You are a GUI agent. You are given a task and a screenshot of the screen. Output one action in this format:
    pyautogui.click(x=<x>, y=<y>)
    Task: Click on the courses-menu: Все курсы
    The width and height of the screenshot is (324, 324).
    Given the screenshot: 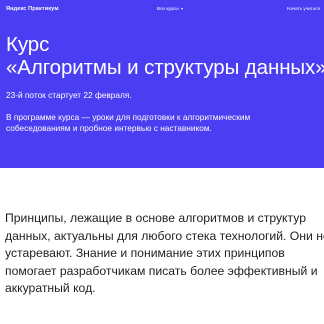 What is the action you would take?
    pyautogui.click(x=170, y=8)
    